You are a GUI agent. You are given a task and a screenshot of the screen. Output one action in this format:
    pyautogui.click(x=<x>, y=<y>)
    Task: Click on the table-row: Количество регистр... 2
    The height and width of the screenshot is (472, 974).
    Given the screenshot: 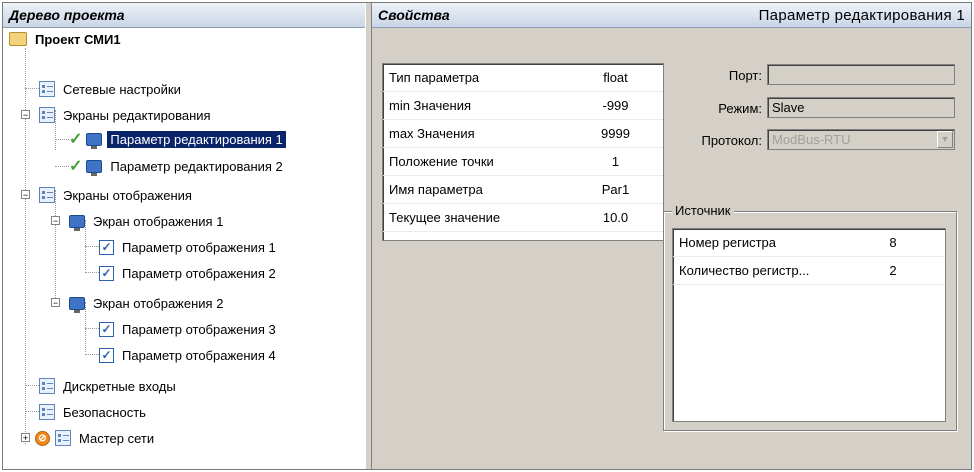 What is the action you would take?
    pyautogui.click(x=809, y=271)
    